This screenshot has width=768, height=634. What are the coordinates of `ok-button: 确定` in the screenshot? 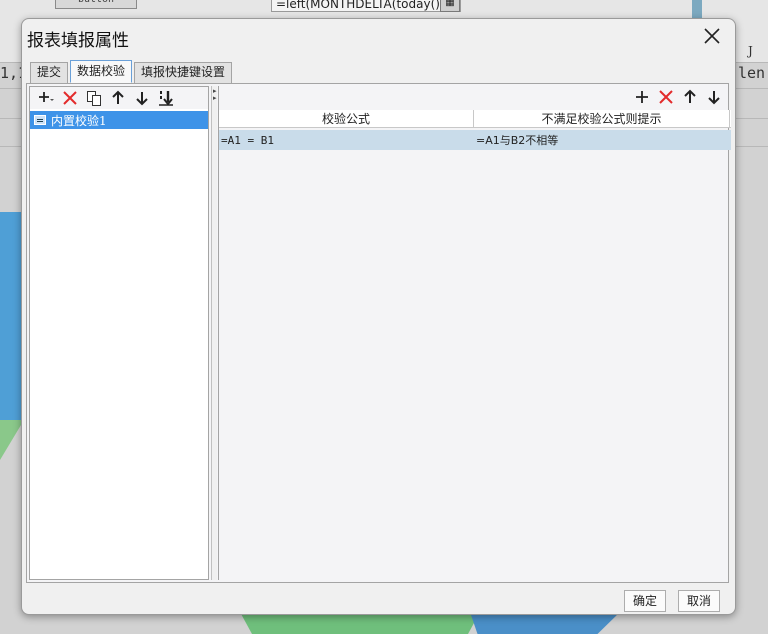 It's located at (645, 601).